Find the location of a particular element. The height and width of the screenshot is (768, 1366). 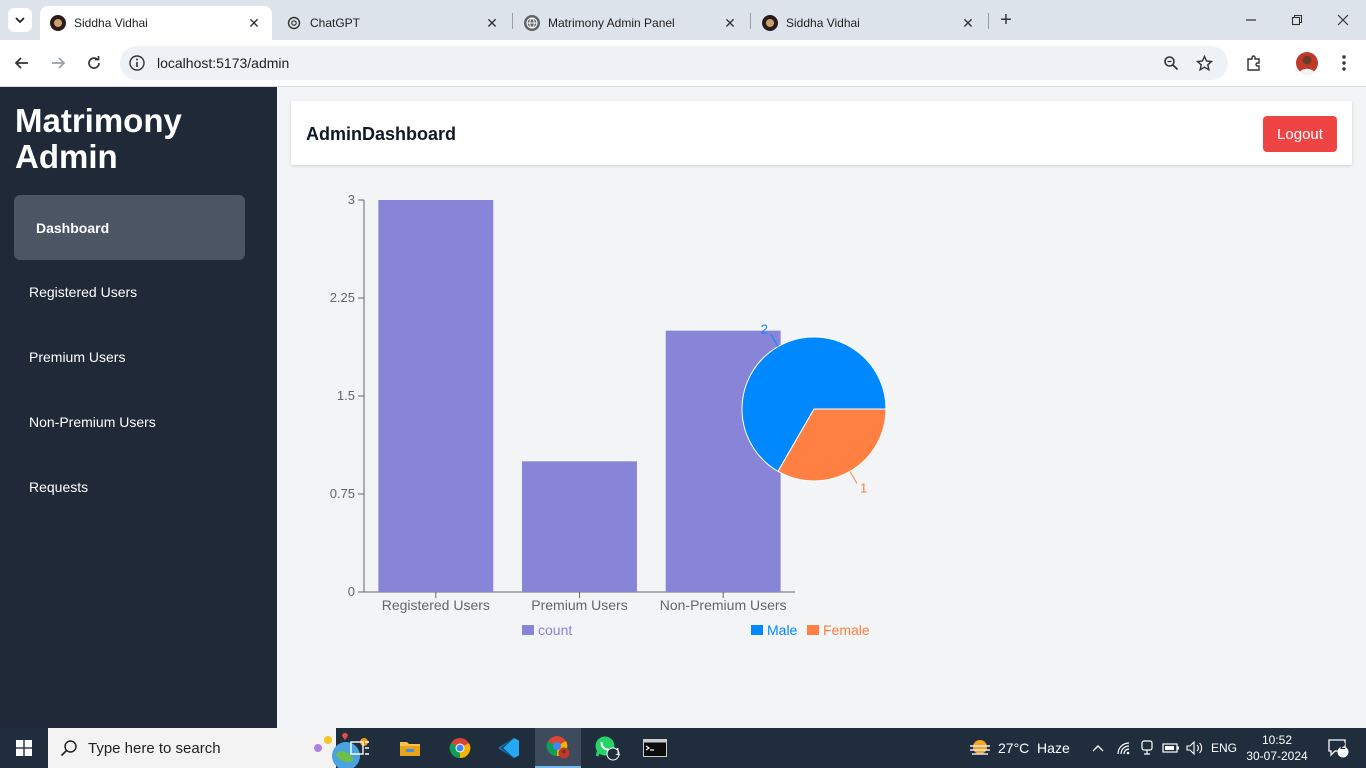

y-tick-label: 1.5 is located at coordinates (346, 395).